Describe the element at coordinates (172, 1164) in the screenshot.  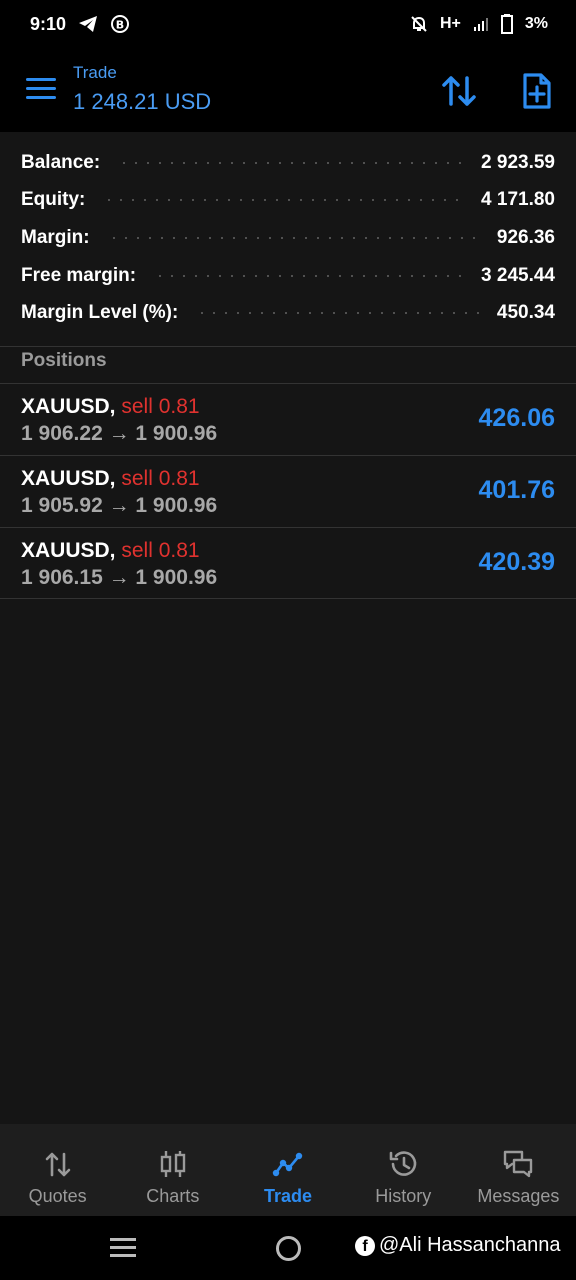
I see `charts-icon` at that location.